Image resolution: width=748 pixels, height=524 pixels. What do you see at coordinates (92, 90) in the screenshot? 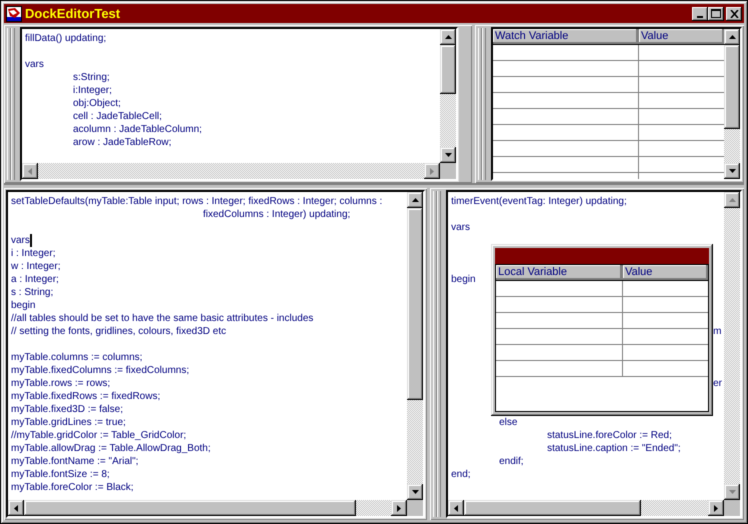
I see `code-line: i:Integer;` at bounding box center [92, 90].